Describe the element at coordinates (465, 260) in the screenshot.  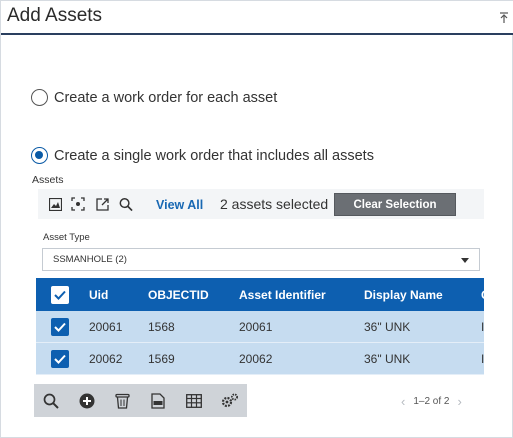
I see `chevron-down-icon` at that location.